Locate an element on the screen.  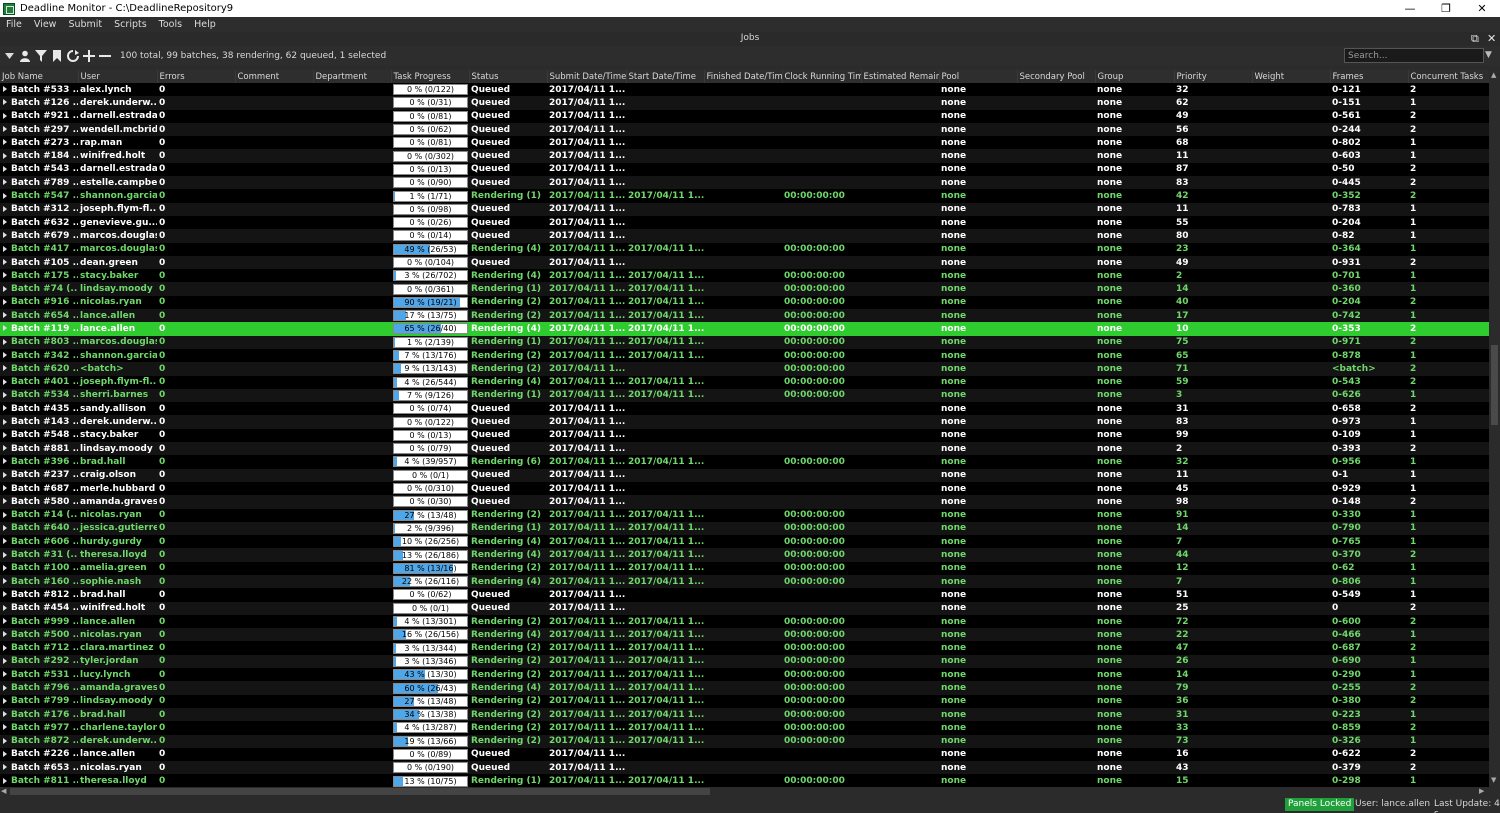
search-dropdown-icon: ▼ is located at coordinates (1488, 55).